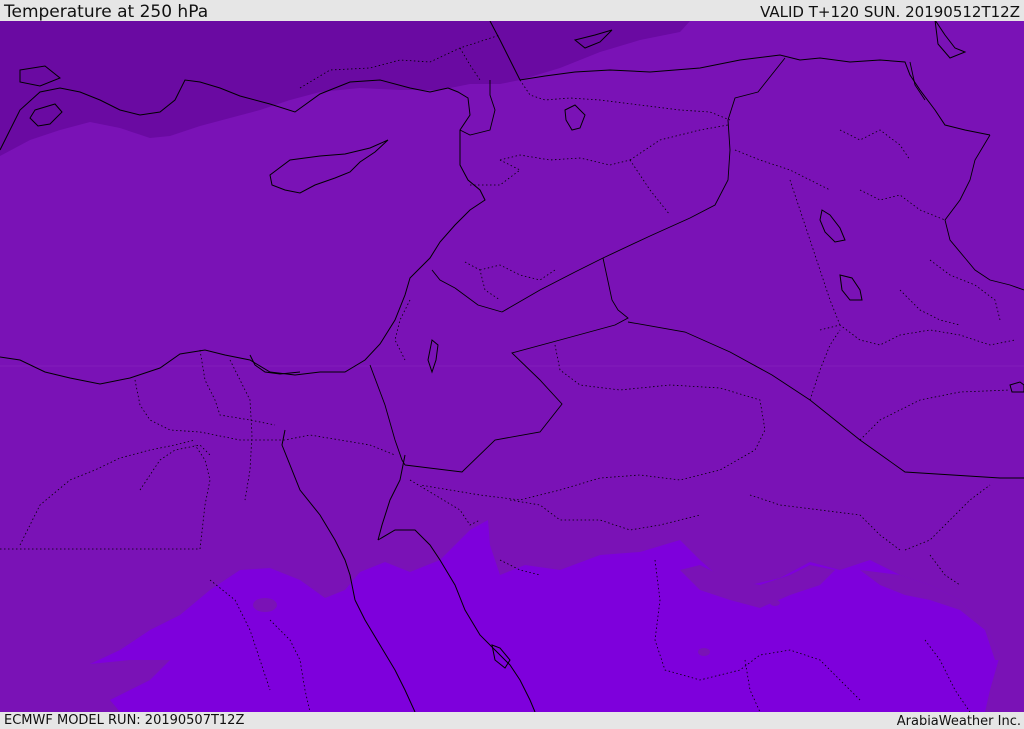 The width and height of the screenshot is (1024, 729). I want to click on map-title: Temperature at 250 hPa, so click(106, 12).